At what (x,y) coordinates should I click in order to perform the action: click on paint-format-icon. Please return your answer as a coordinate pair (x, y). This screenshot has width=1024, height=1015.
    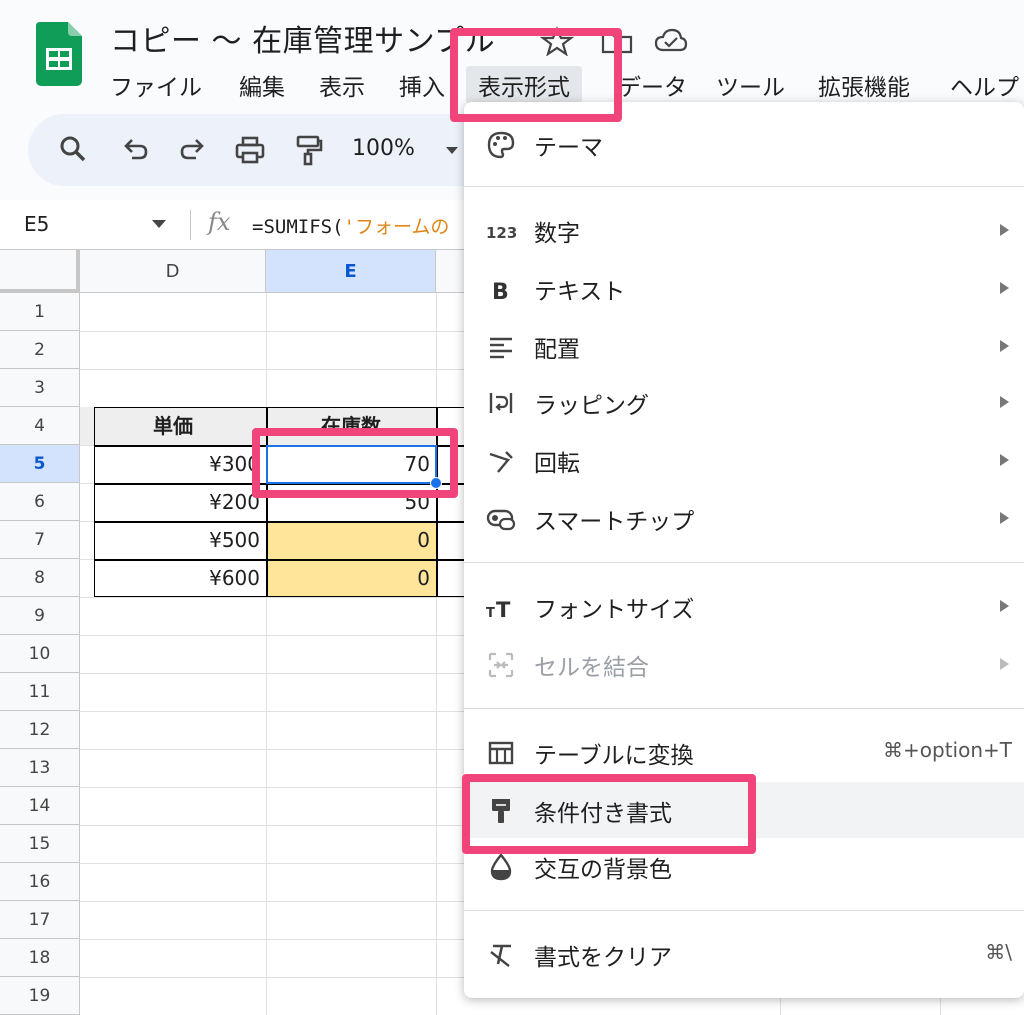
    Looking at the image, I should click on (308, 150).